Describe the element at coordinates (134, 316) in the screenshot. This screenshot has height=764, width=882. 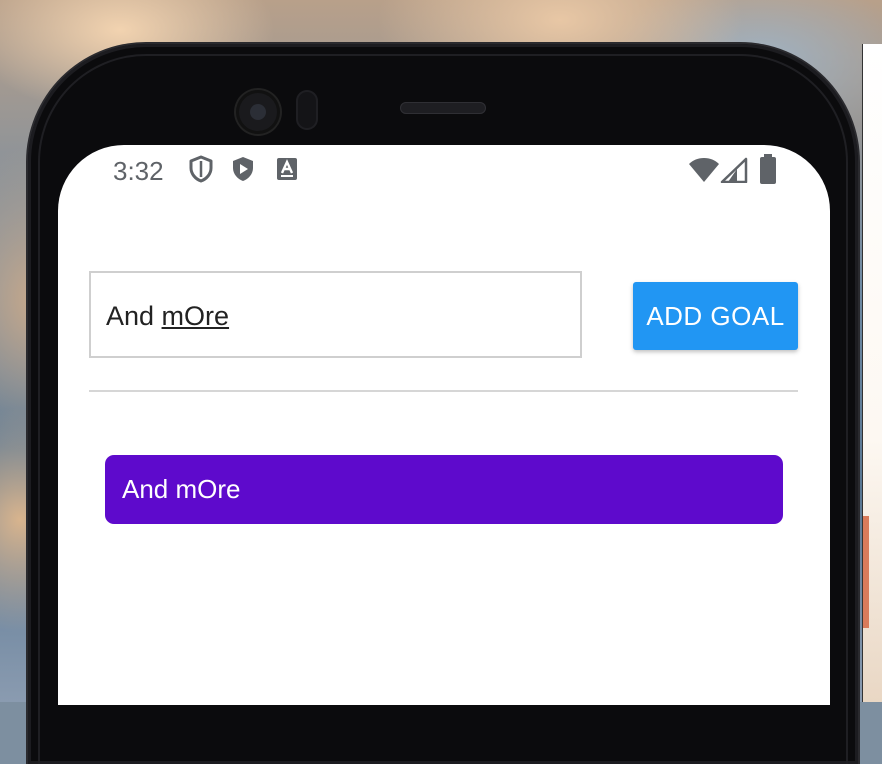
I see `goal-input-text: And` at that location.